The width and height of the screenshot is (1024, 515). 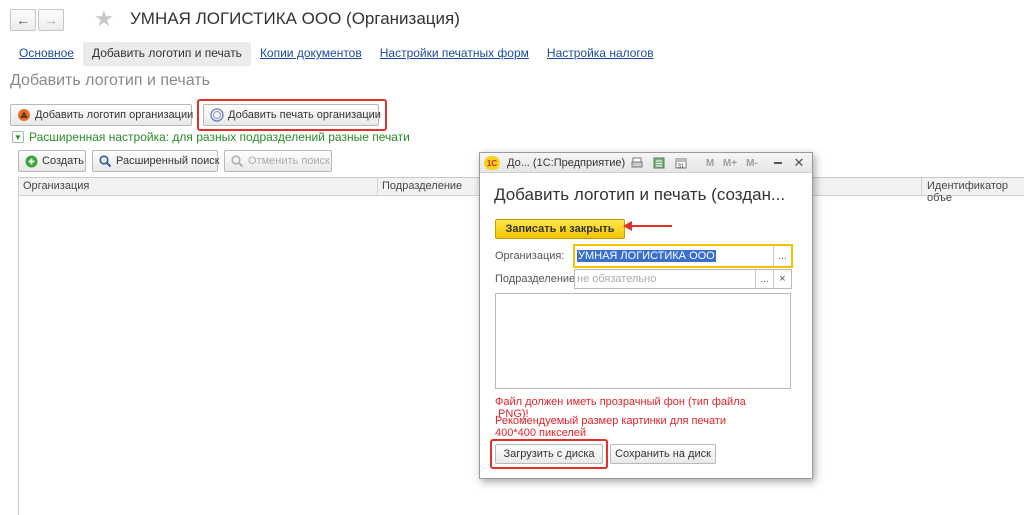 I want to click on tab-main: Основное, so click(x=46, y=54).